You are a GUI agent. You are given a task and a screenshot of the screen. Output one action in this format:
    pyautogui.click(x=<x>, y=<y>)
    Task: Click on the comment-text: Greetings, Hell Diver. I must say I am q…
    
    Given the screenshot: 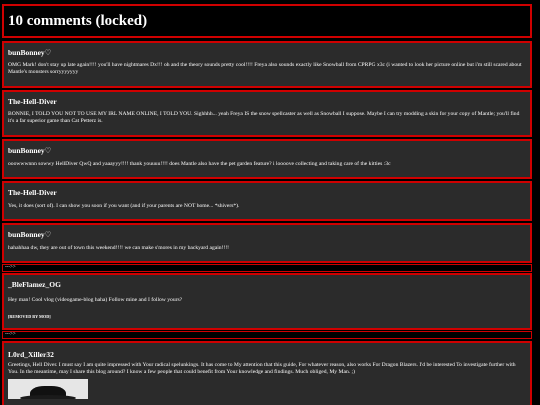 What is the action you would take?
    pyautogui.click(x=262, y=369)
    